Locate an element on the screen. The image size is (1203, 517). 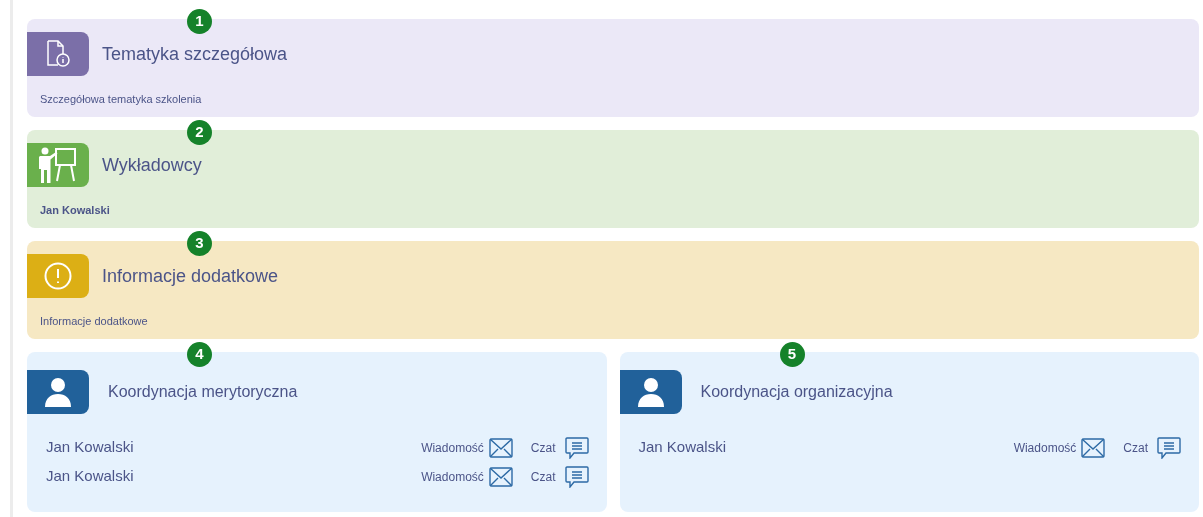
number-badge: 5 is located at coordinates (792, 354).